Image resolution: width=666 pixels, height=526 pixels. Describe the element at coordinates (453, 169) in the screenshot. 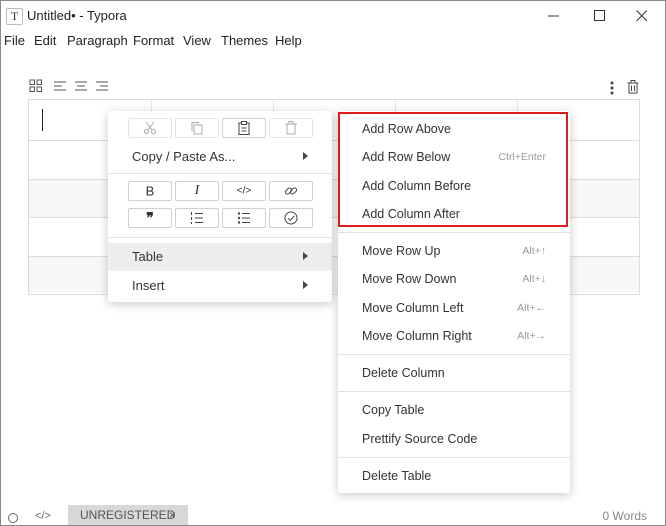

I see `highlight-box` at that location.